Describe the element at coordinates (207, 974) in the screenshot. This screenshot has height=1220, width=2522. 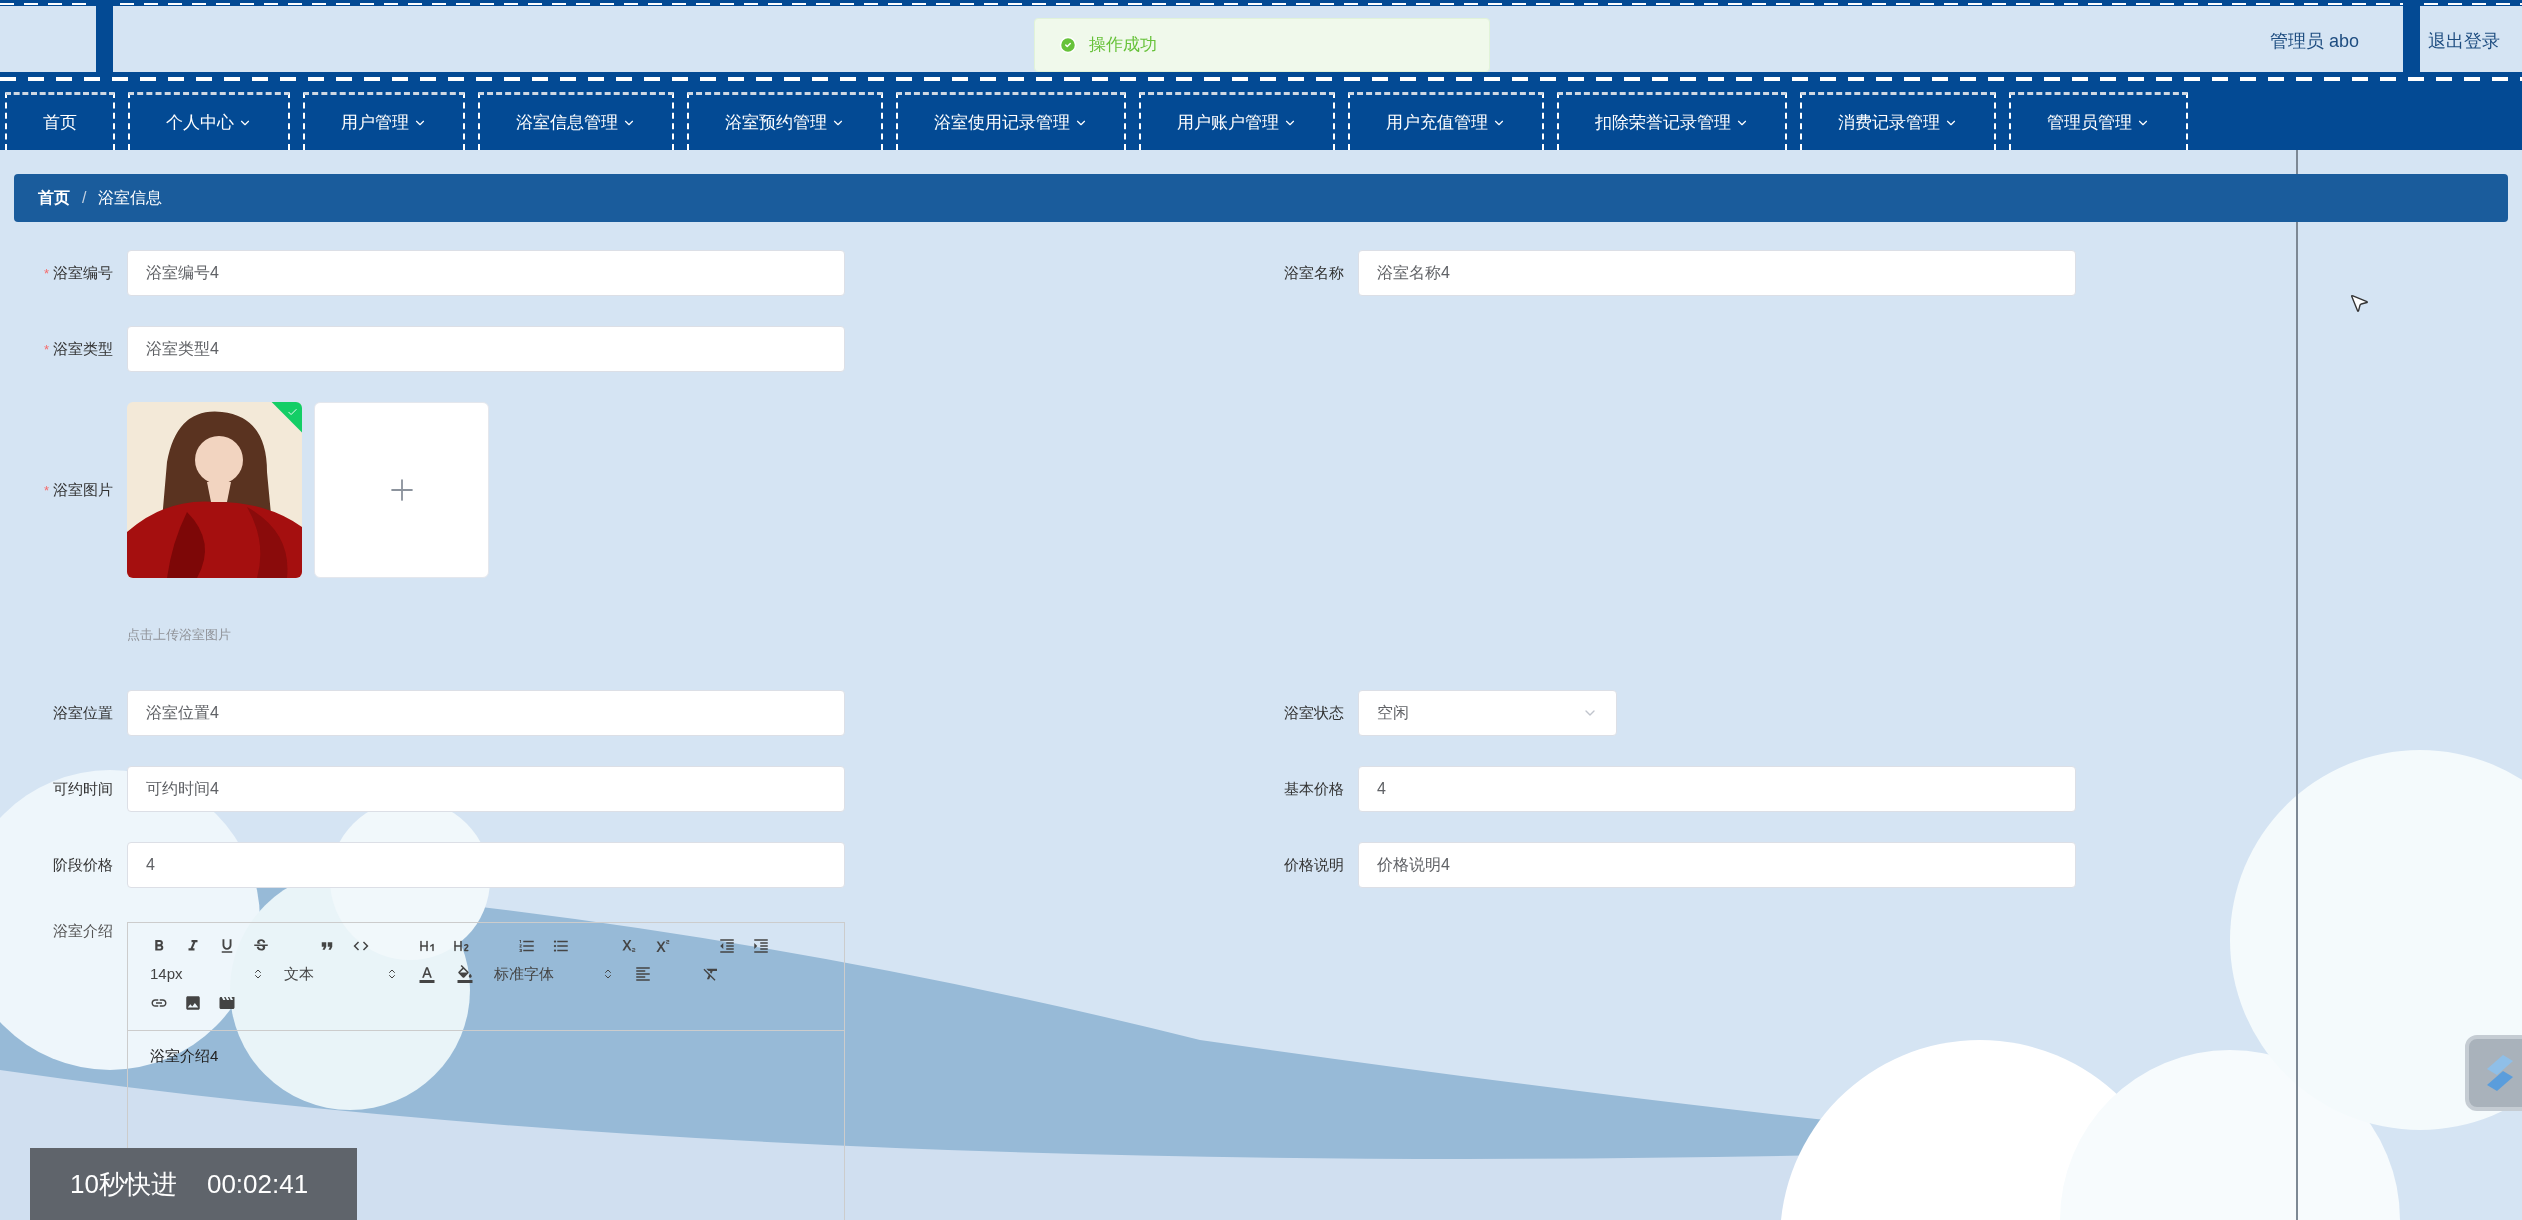
I see `toolbar-select: 14px` at that location.